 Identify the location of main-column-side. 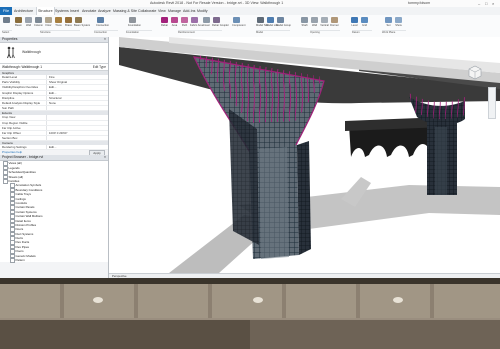
(304, 198).